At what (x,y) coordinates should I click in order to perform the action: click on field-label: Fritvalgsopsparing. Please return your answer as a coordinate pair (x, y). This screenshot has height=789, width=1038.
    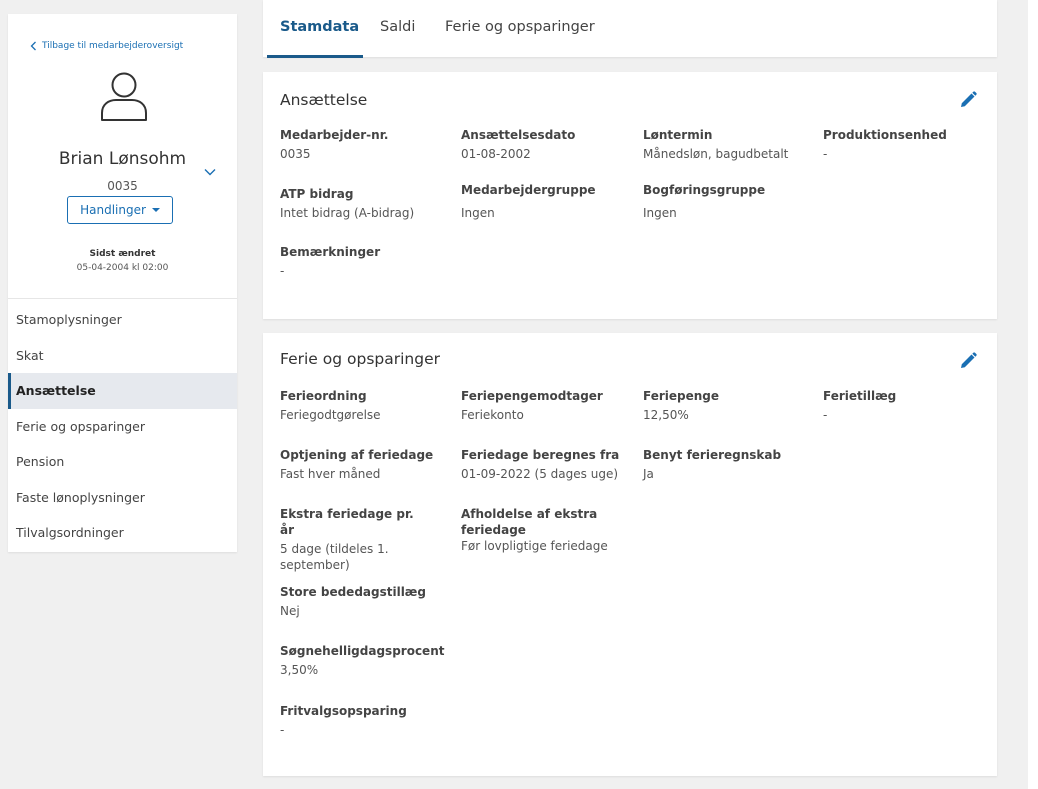
    Looking at the image, I should click on (343, 711).